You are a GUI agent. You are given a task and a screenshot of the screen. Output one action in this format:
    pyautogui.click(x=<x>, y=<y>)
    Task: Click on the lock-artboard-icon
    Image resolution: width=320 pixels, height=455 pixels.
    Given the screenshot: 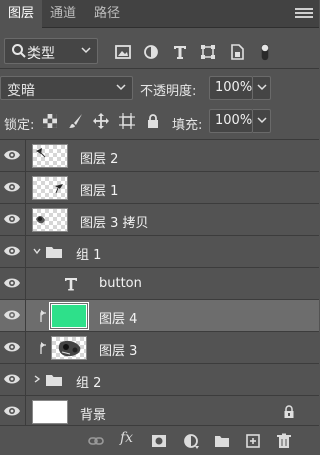 What is the action you would take?
    pyautogui.click(x=127, y=121)
    